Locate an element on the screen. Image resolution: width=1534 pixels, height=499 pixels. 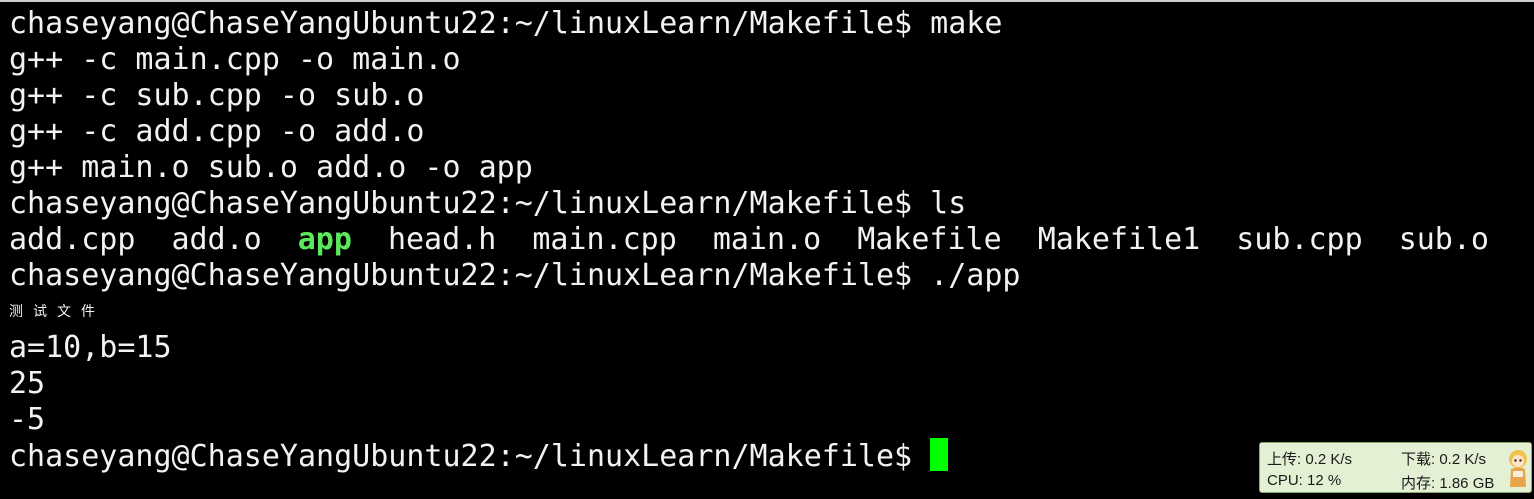
cursor is located at coordinates (939, 454).